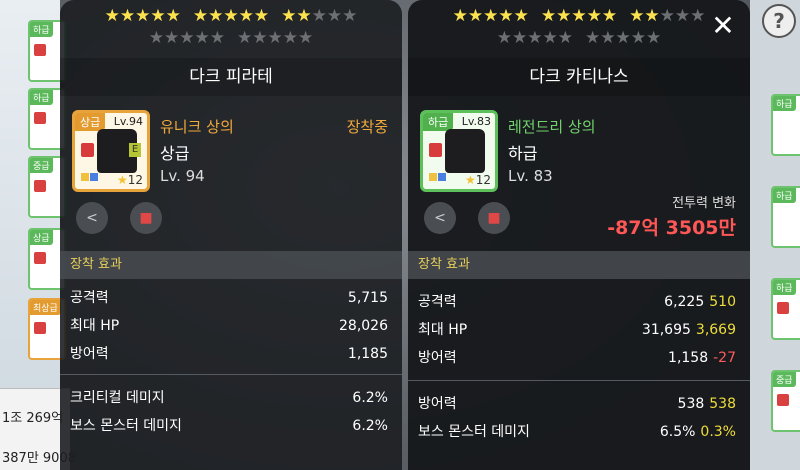 This screenshot has height=470, width=800. I want to click on level-tag: Lv.94, so click(128, 121).